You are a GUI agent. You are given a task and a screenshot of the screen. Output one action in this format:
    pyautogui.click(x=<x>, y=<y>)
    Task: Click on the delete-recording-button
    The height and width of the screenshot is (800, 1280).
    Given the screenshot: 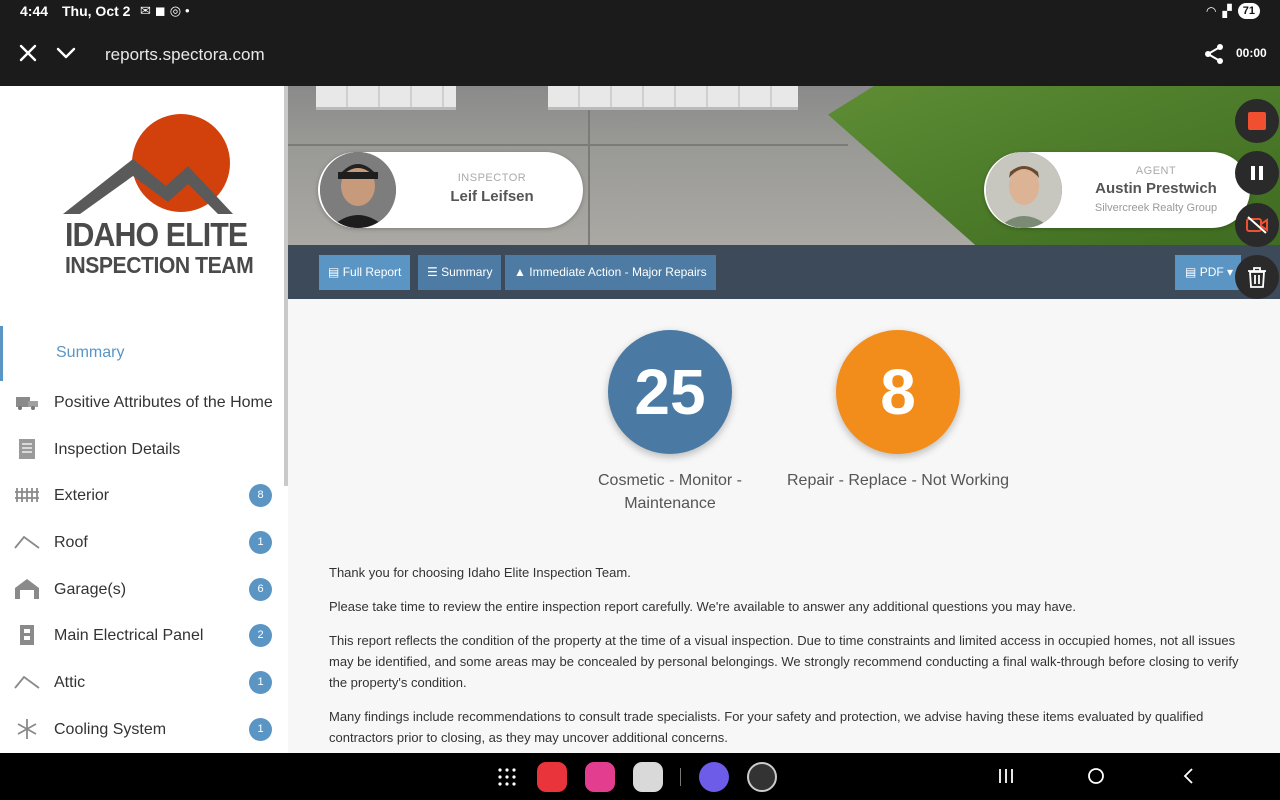 What is the action you would take?
    pyautogui.click(x=1257, y=277)
    